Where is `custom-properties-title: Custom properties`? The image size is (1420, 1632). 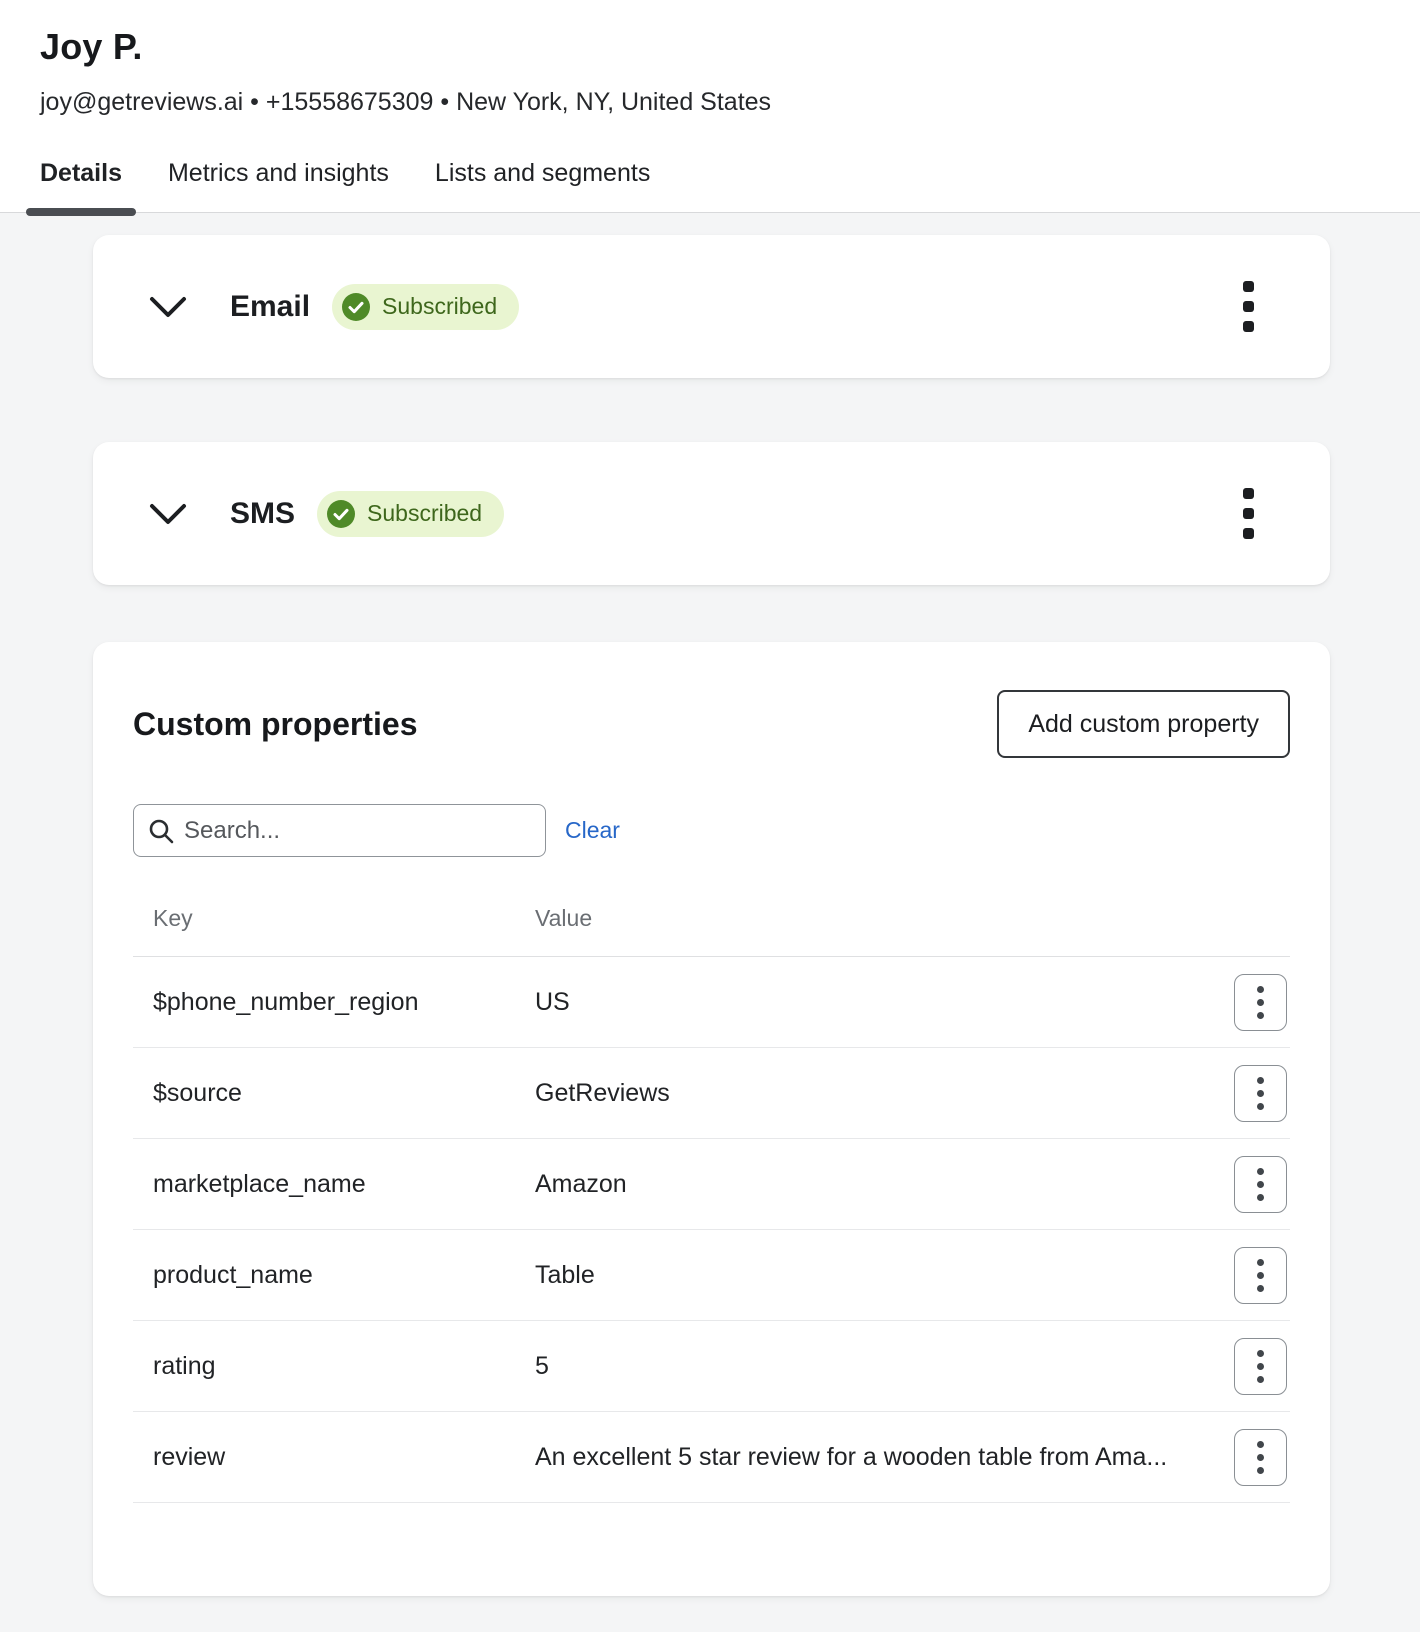 custom-properties-title: Custom properties is located at coordinates (275, 723).